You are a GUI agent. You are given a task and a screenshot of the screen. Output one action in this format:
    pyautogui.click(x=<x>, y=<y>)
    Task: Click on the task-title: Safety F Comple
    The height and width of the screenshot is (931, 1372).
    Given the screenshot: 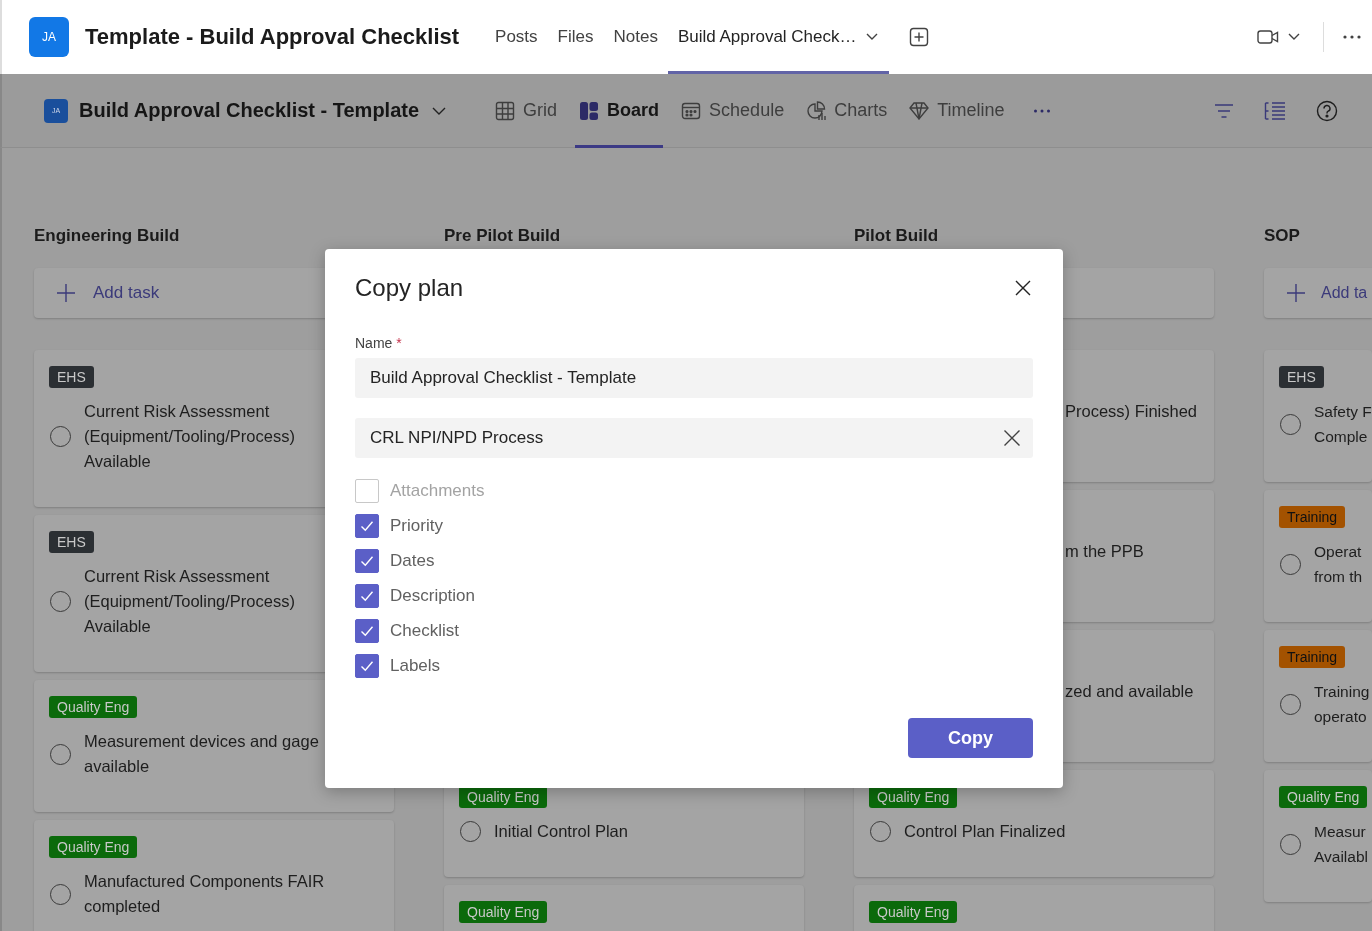 What is the action you would take?
    pyautogui.click(x=1343, y=424)
    